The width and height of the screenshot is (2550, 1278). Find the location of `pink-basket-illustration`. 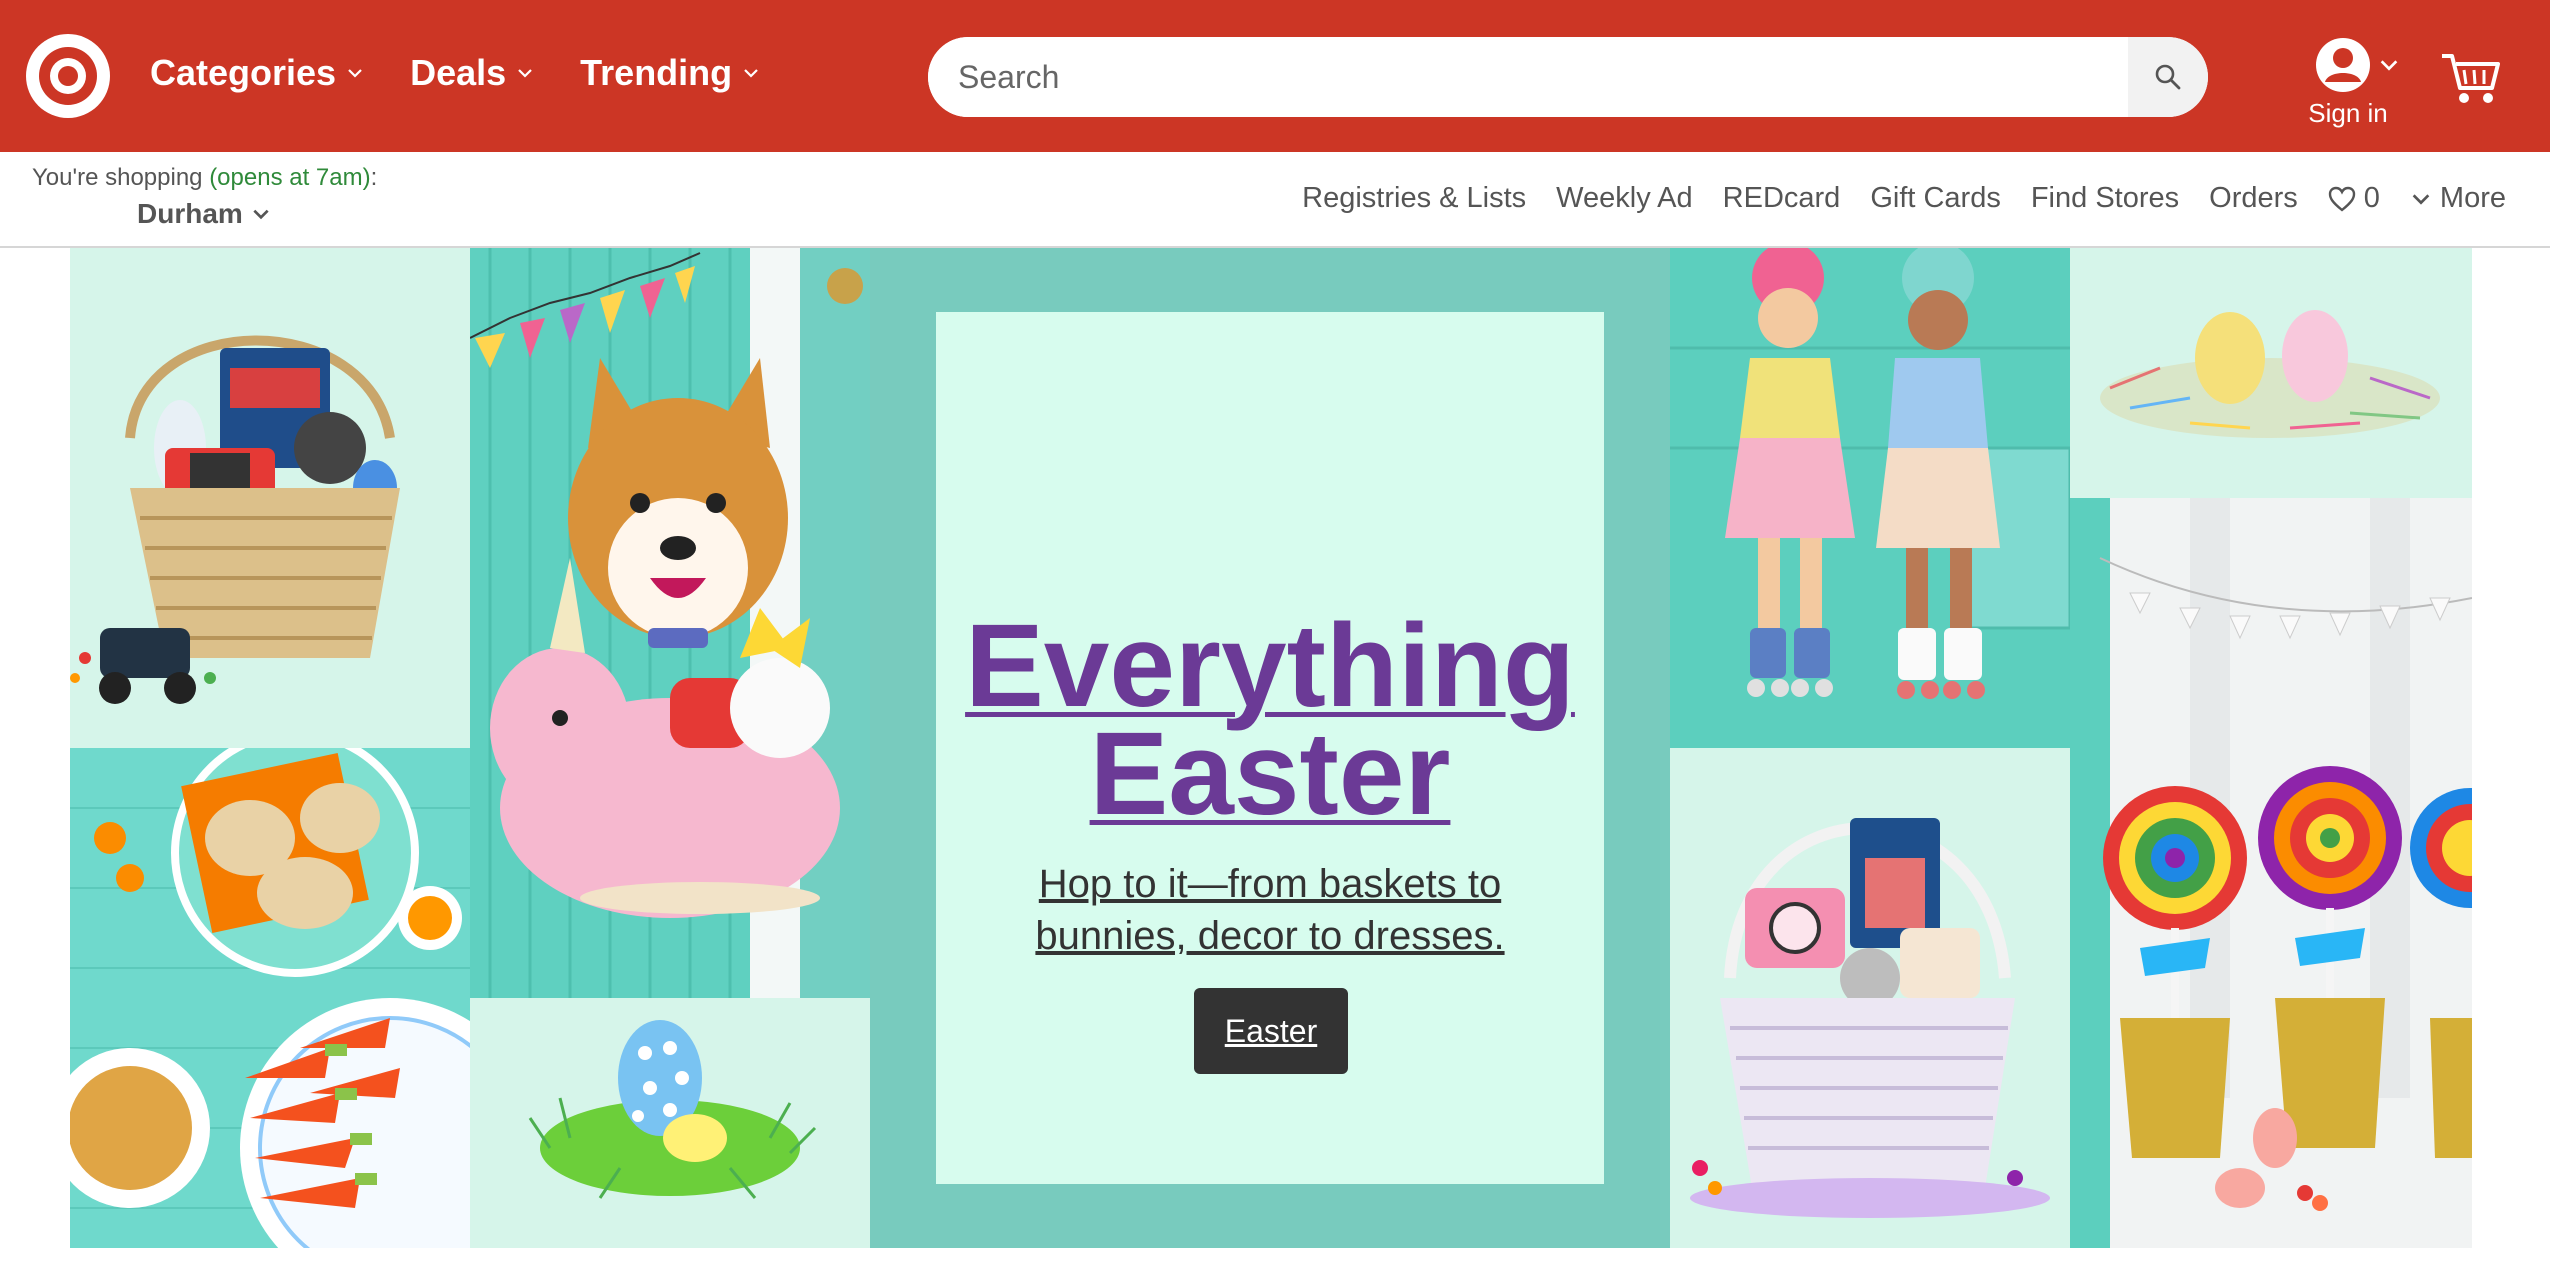

pink-basket-illustration is located at coordinates (1870, 1018).